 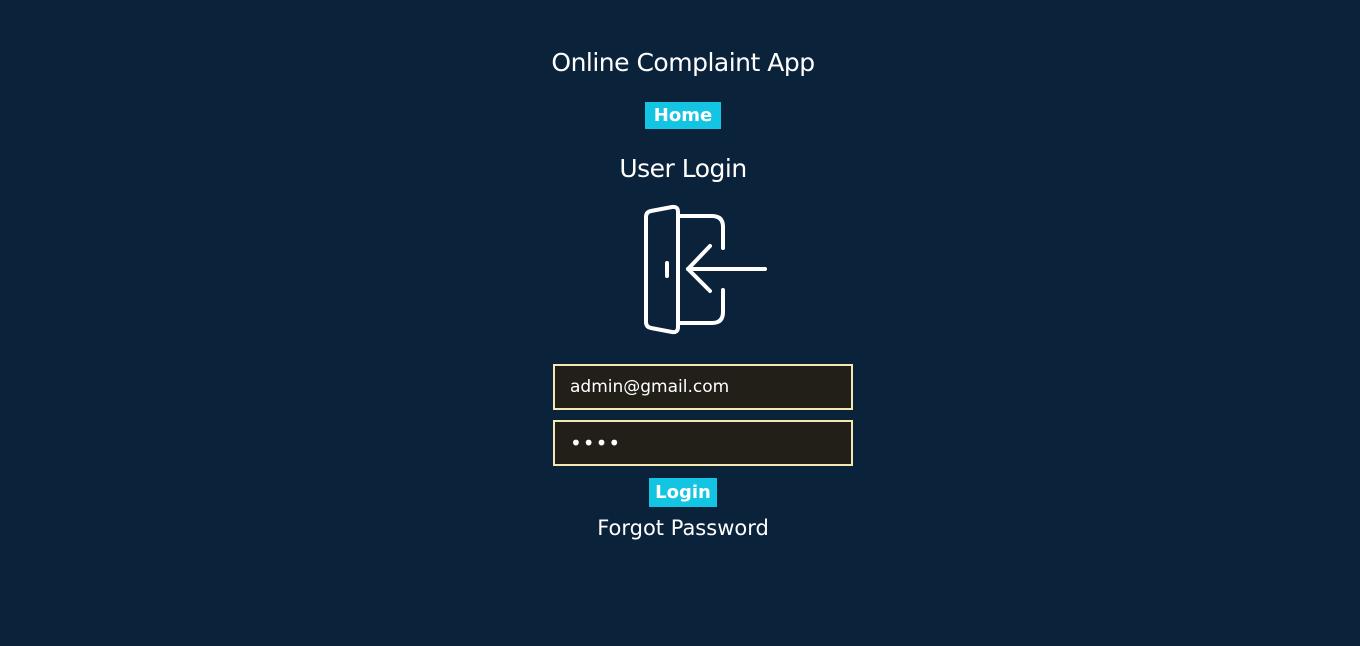 What do you see at coordinates (683, 168) in the screenshot?
I see `page-title: User Login` at bounding box center [683, 168].